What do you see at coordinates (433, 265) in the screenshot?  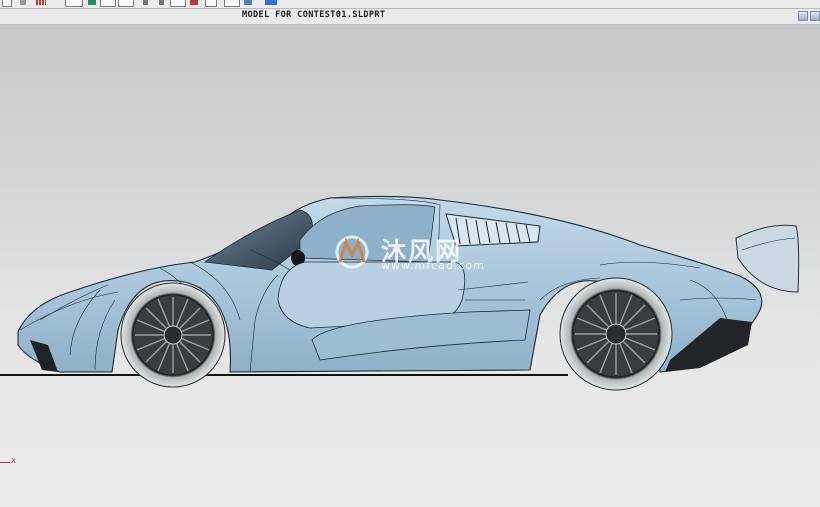 I see `watermark-url: www.mfcad.com` at bounding box center [433, 265].